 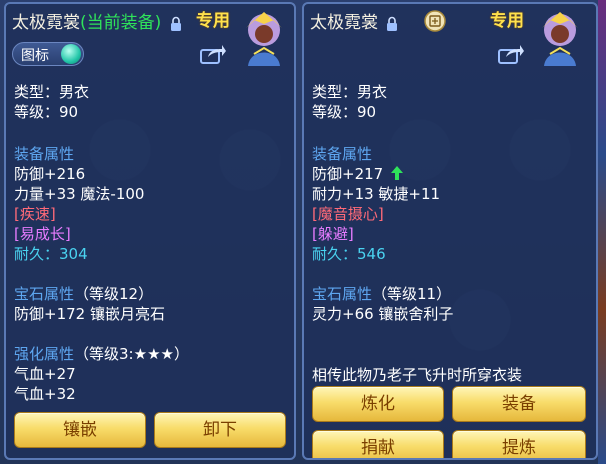 I want to click on icon-toggle: 图标, so click(x=48, y=54).